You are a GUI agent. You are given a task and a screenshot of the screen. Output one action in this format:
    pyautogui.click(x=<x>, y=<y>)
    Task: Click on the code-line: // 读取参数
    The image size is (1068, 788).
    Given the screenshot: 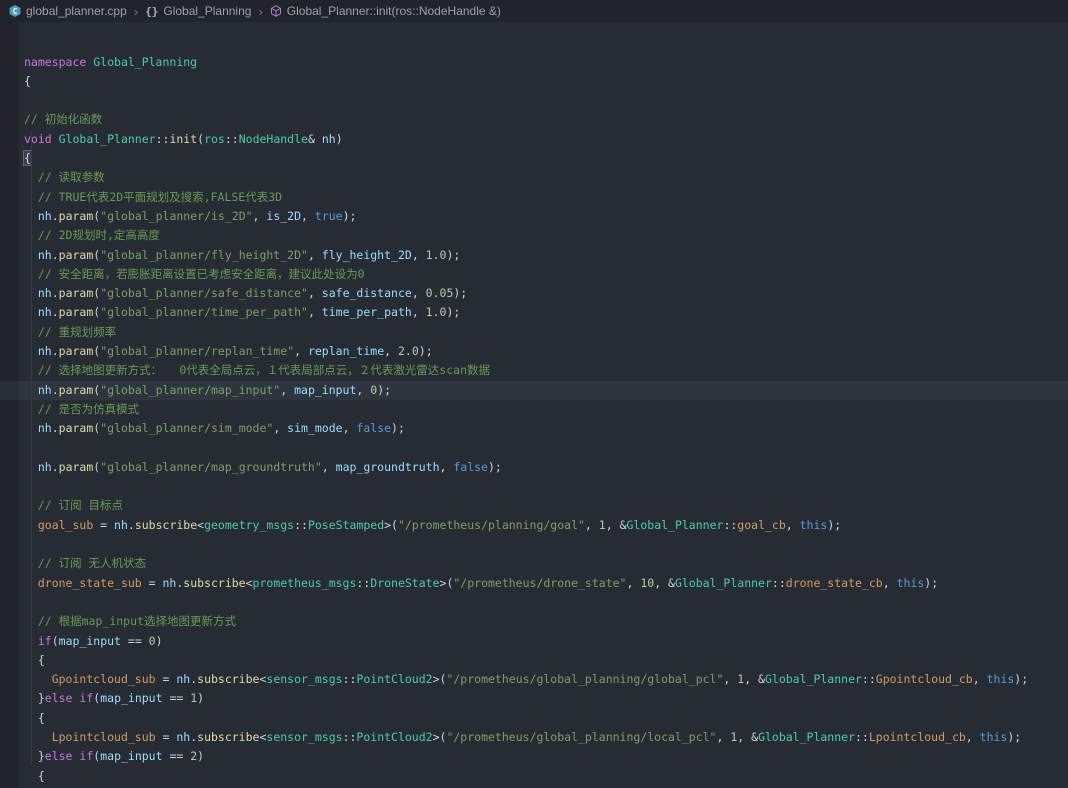 What is the action you would take?
    pyautogui.click(x=534, y=177)
    